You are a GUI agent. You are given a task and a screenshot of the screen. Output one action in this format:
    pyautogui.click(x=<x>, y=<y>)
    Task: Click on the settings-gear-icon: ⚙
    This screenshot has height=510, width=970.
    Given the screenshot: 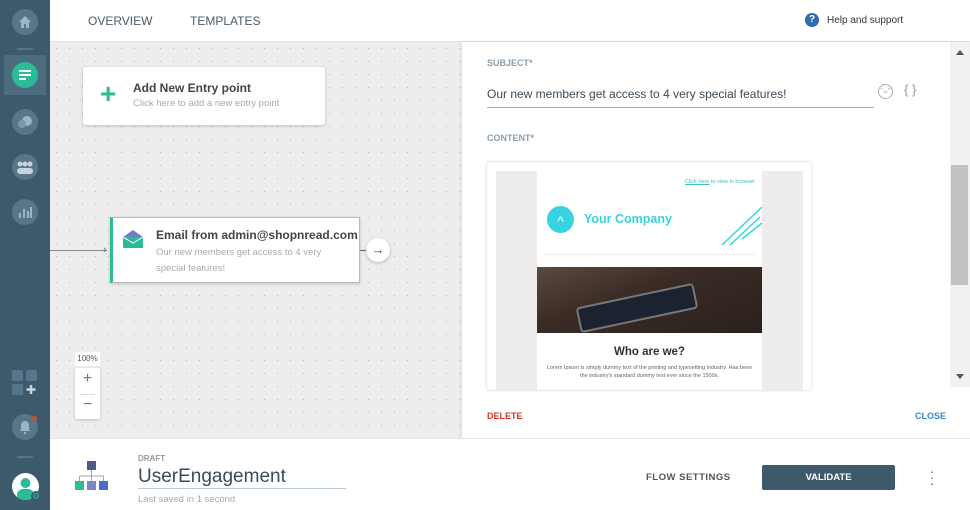 What is the action you would take?
    pyautogui.click(x=36, y=496)
    